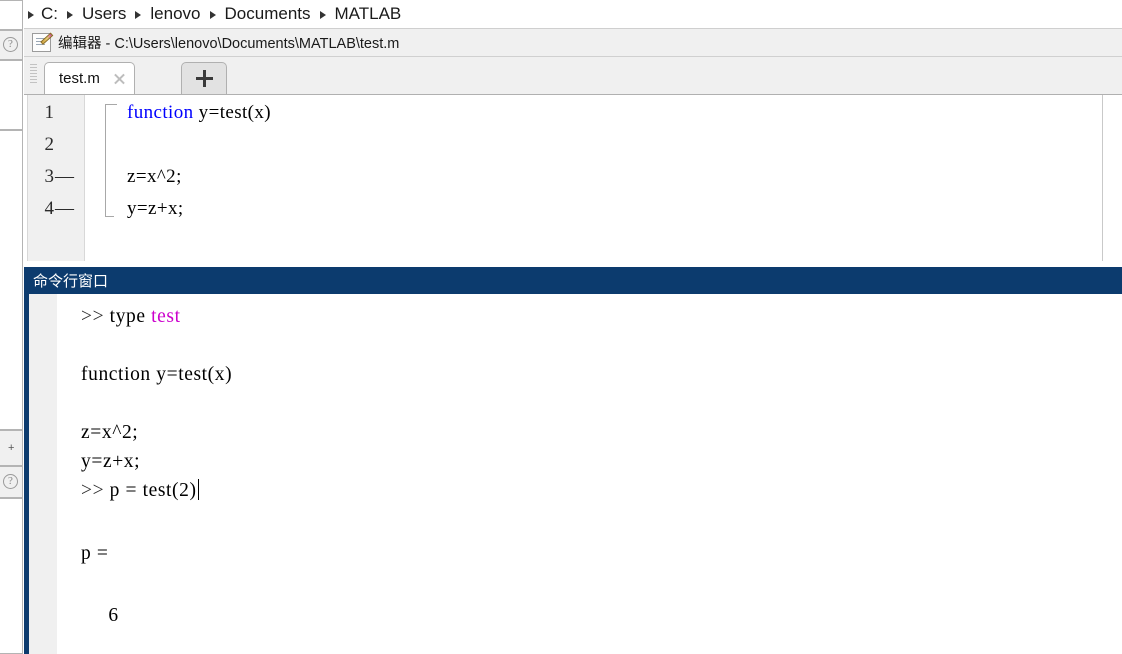 This screenshot has width=1122, height=654. I want to click on editor-document-pencil-icon, so click(43, 42).